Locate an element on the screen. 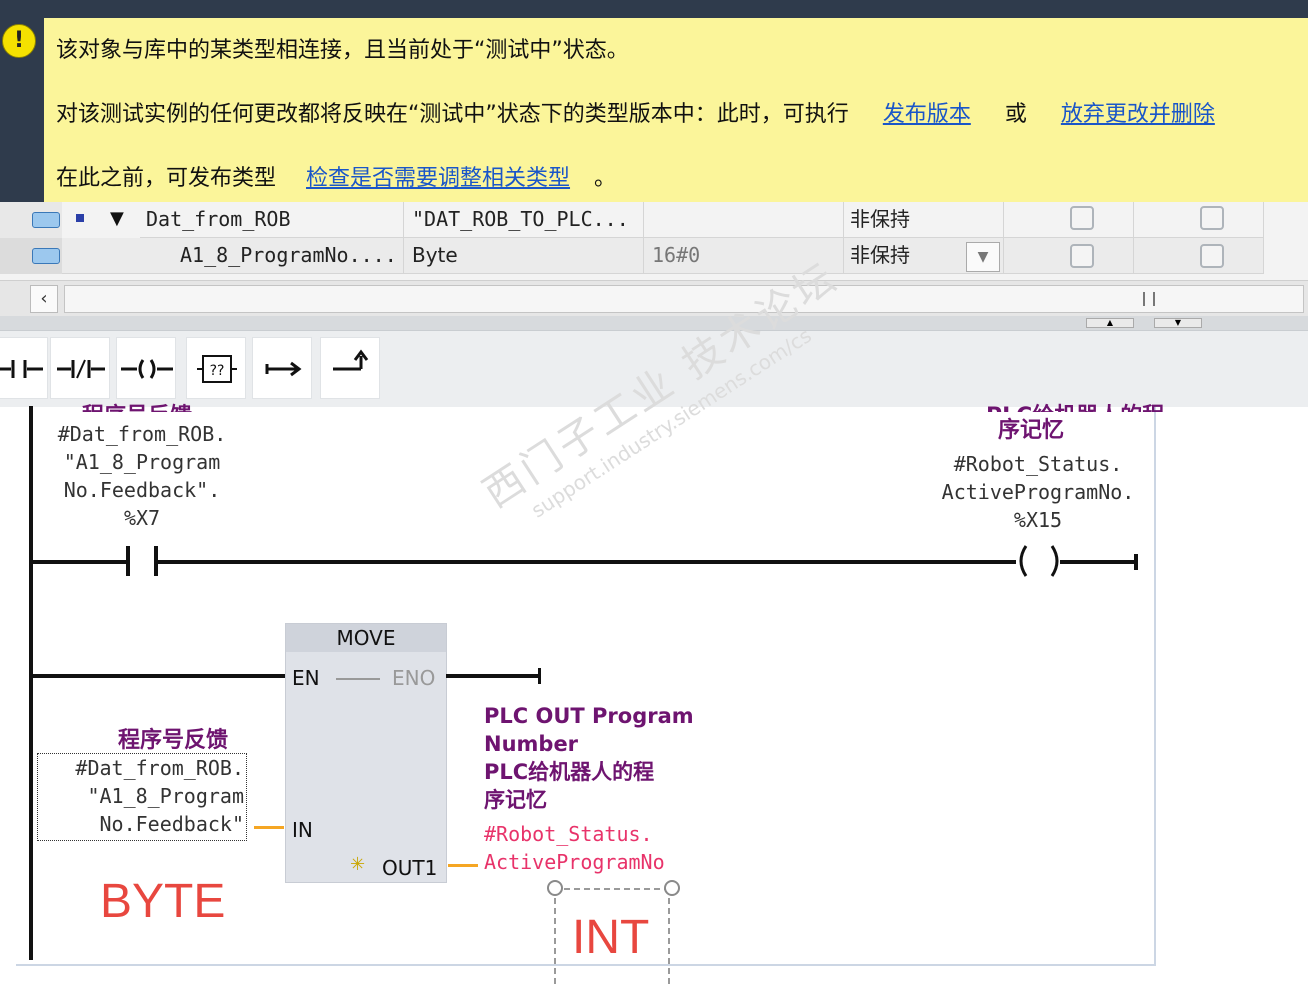 The height and width of the screenshot is (984, 1308). in-operand-line: "A1_8_Program is located at coordinates (165, 796).